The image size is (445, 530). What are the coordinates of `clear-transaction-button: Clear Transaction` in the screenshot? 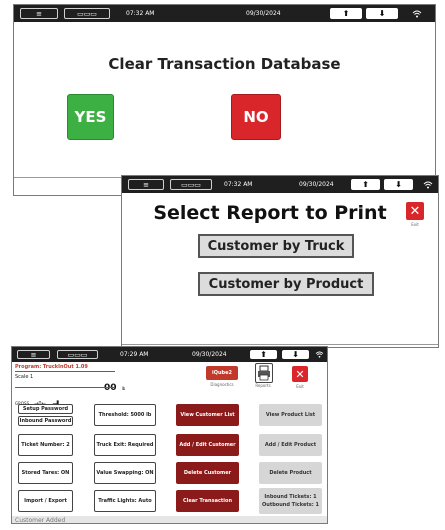 It's located at (207, 501).